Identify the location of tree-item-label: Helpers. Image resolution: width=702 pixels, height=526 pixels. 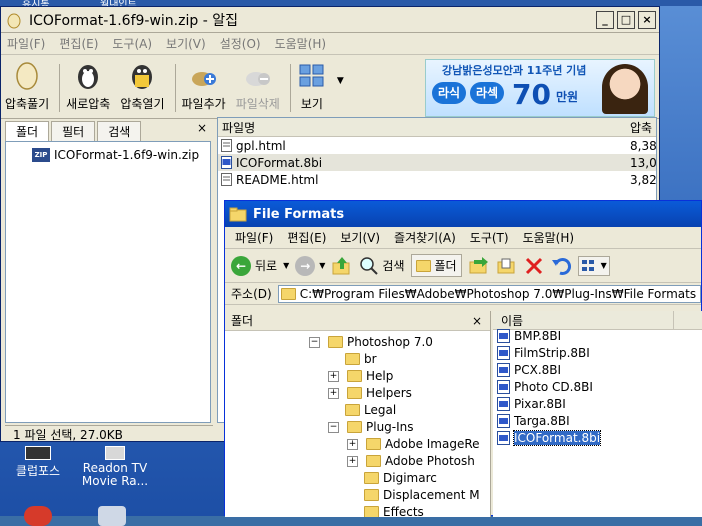
(389, 393).